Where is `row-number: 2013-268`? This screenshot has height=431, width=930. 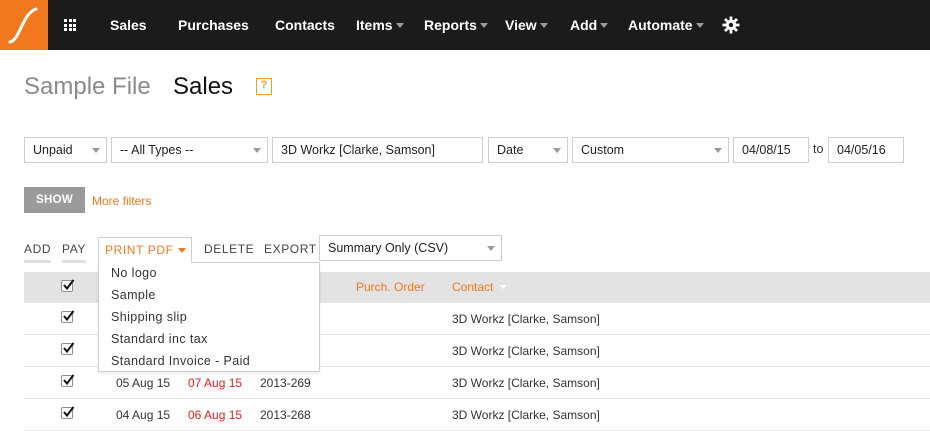
row-number: 2013-268 is located at coordinates (285, 415).